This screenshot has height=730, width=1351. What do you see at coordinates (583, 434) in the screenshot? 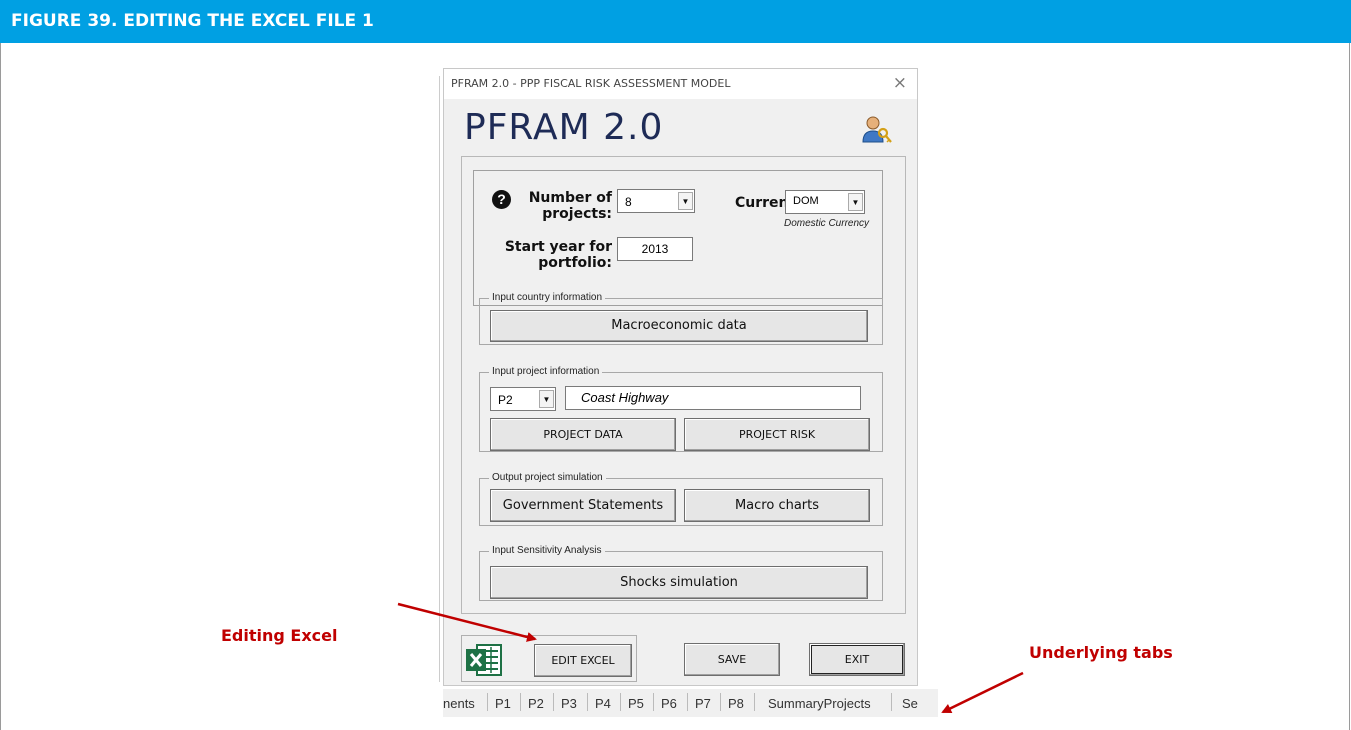
I see `project-data-button: PROJECT DATA` at bounding box center [583, 434].